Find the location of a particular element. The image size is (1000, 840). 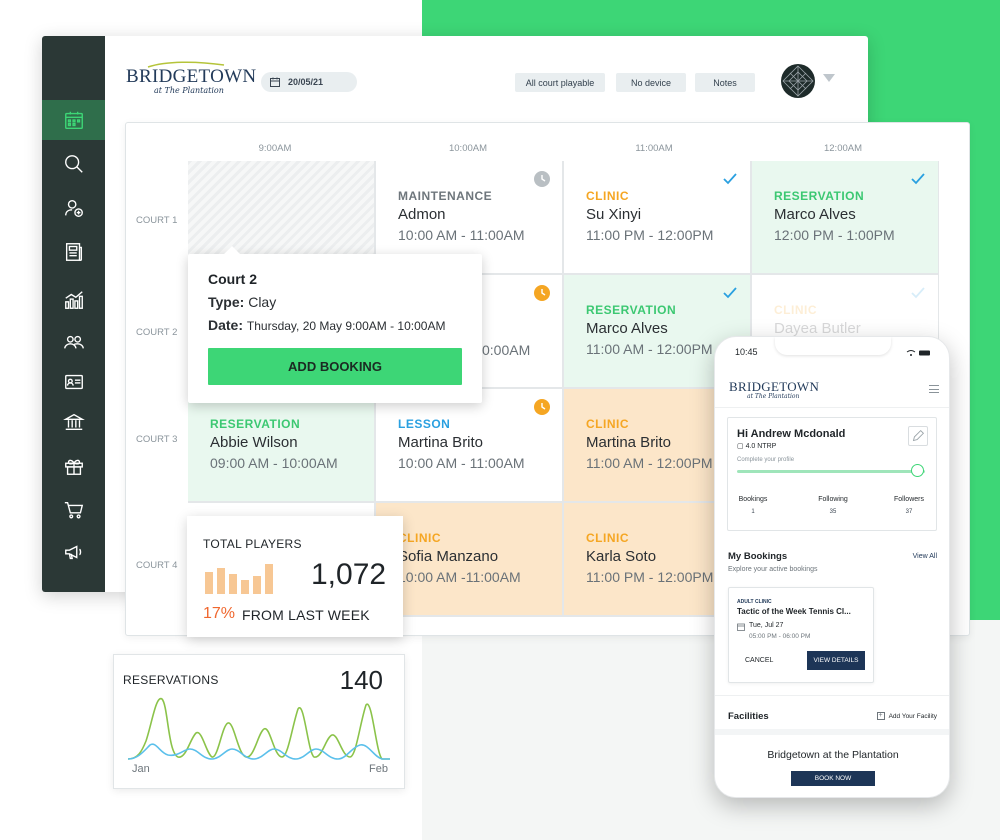

no-device-button: No device is located at coordinates (651, 82).